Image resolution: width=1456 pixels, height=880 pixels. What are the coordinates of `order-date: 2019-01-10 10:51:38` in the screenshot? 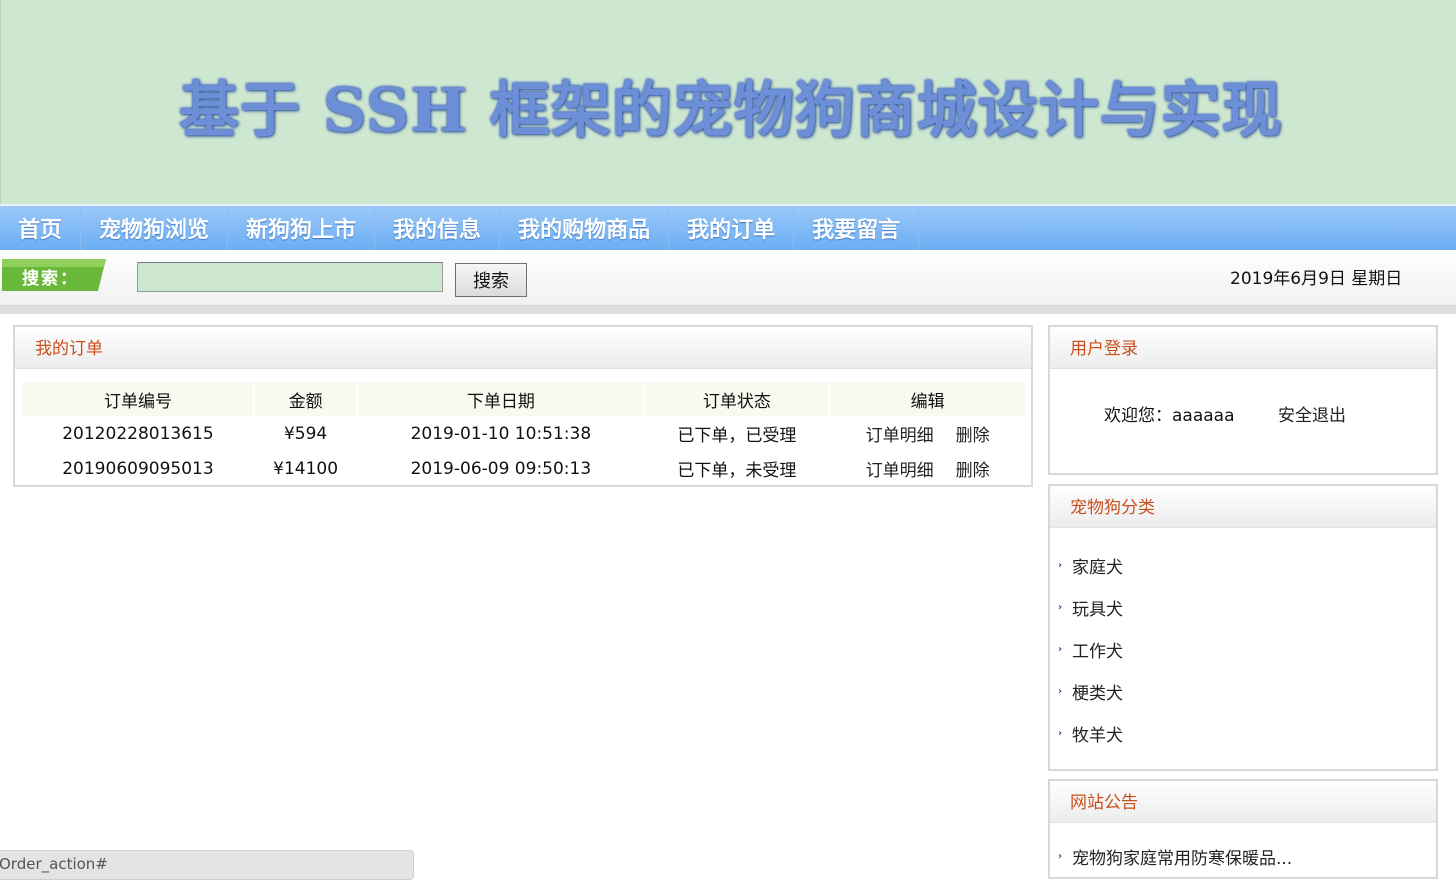 It's located at (501, 433).